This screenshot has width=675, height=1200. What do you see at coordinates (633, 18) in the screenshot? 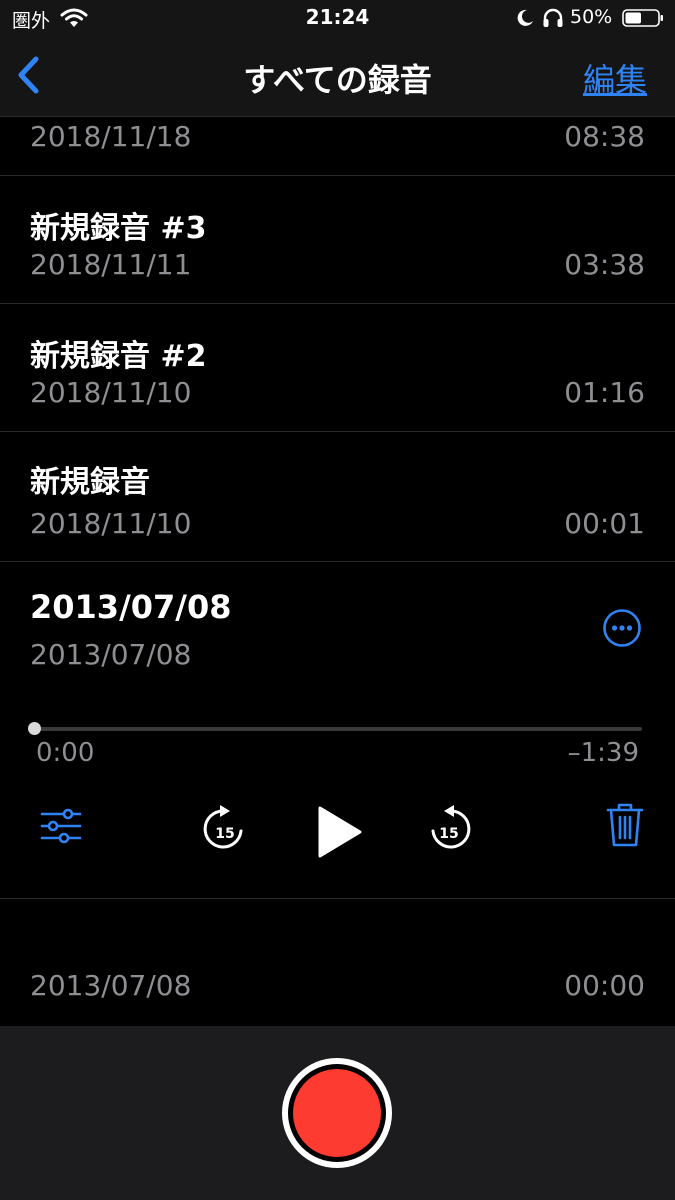
I see `battery-fill` at bounding box center [633, 18].